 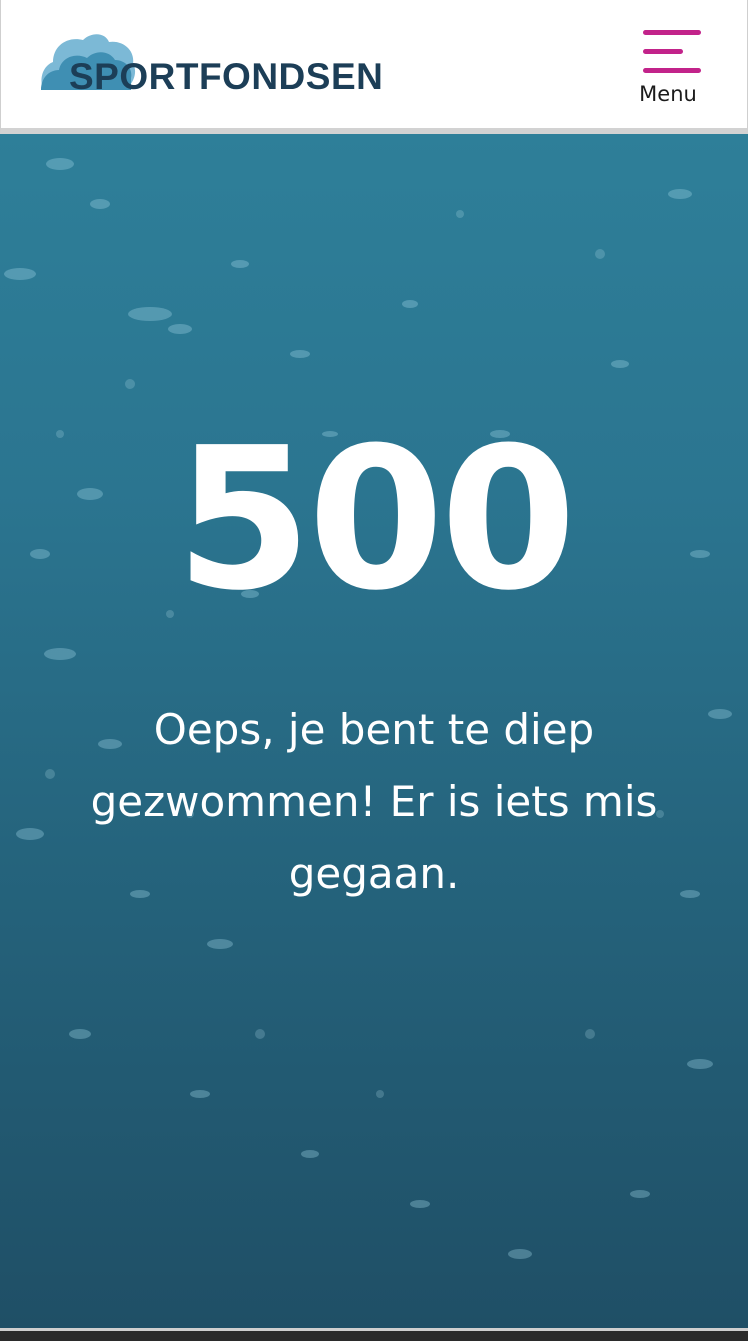 What do you see at coordinates (374, 1334) in the screenshot?
I see `bottom-bar` at bounding box center [374, 1334].